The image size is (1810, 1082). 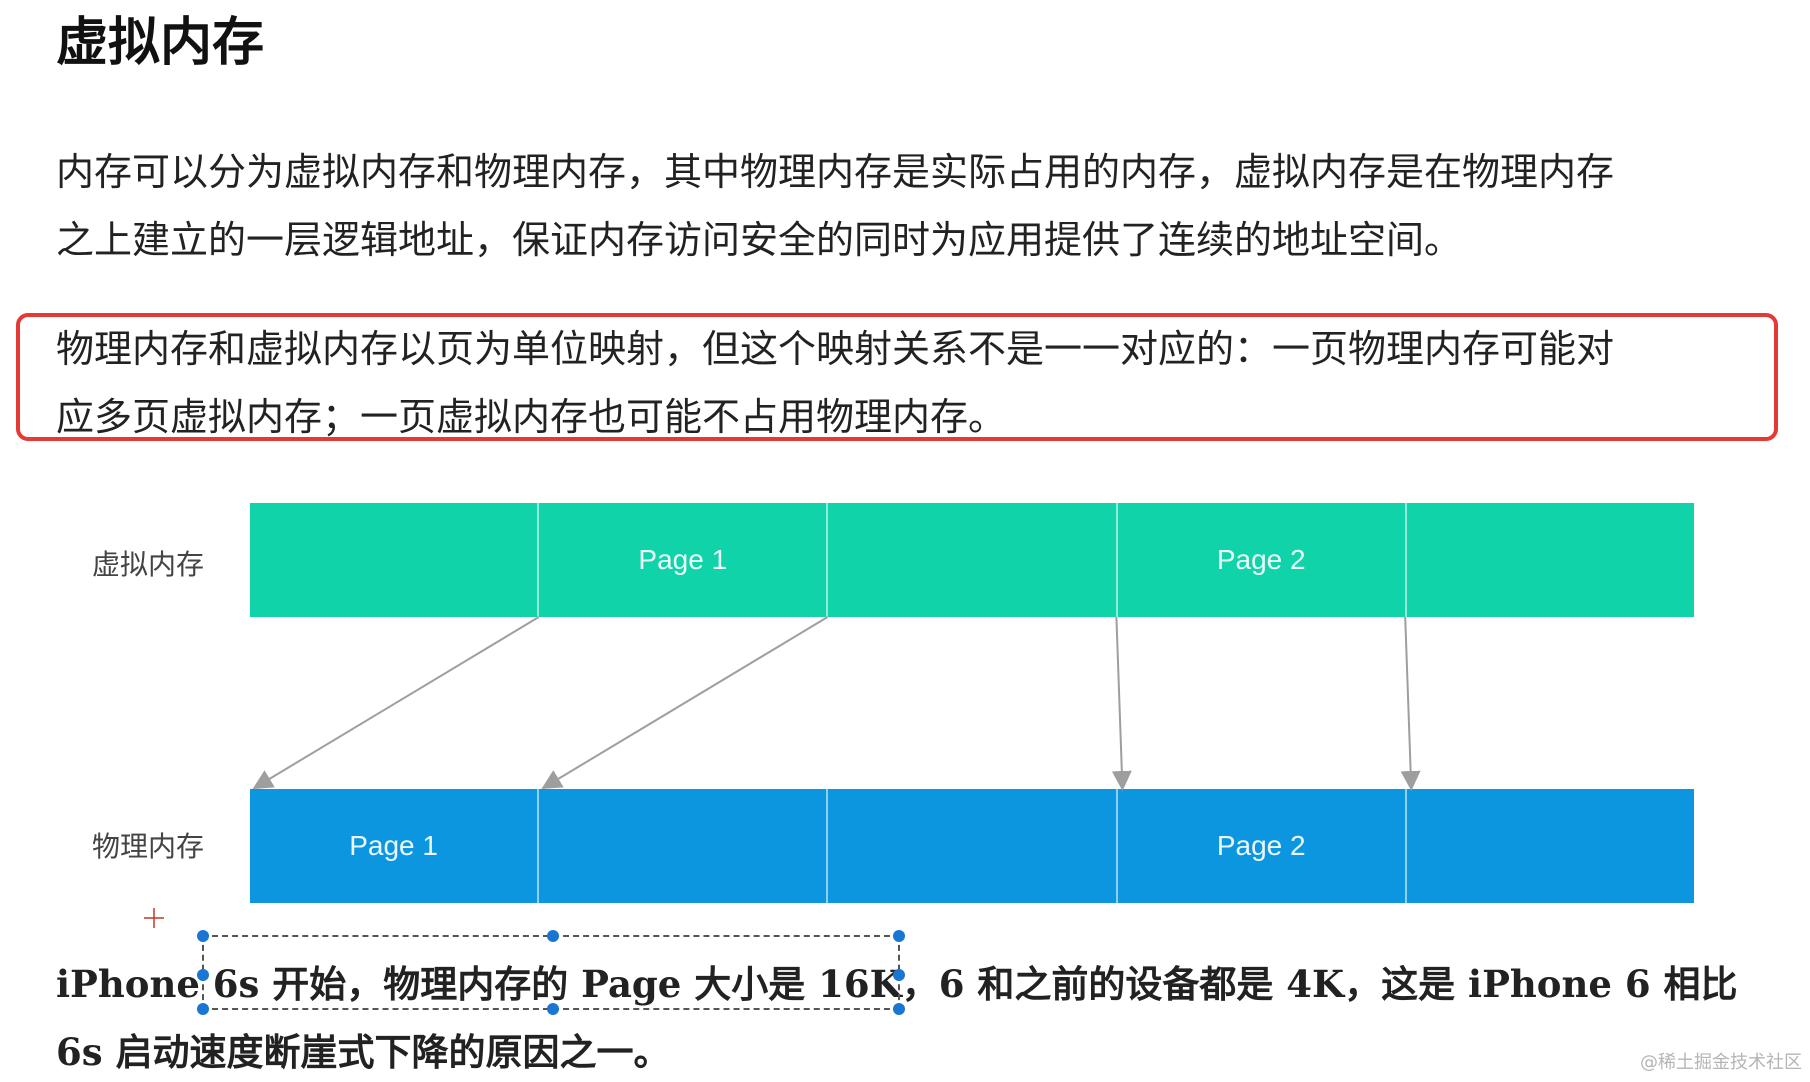 What do you see at coordinates (551, 972) in the screenshot?
I see `text-selection-box` at bounding box center [551, 972].